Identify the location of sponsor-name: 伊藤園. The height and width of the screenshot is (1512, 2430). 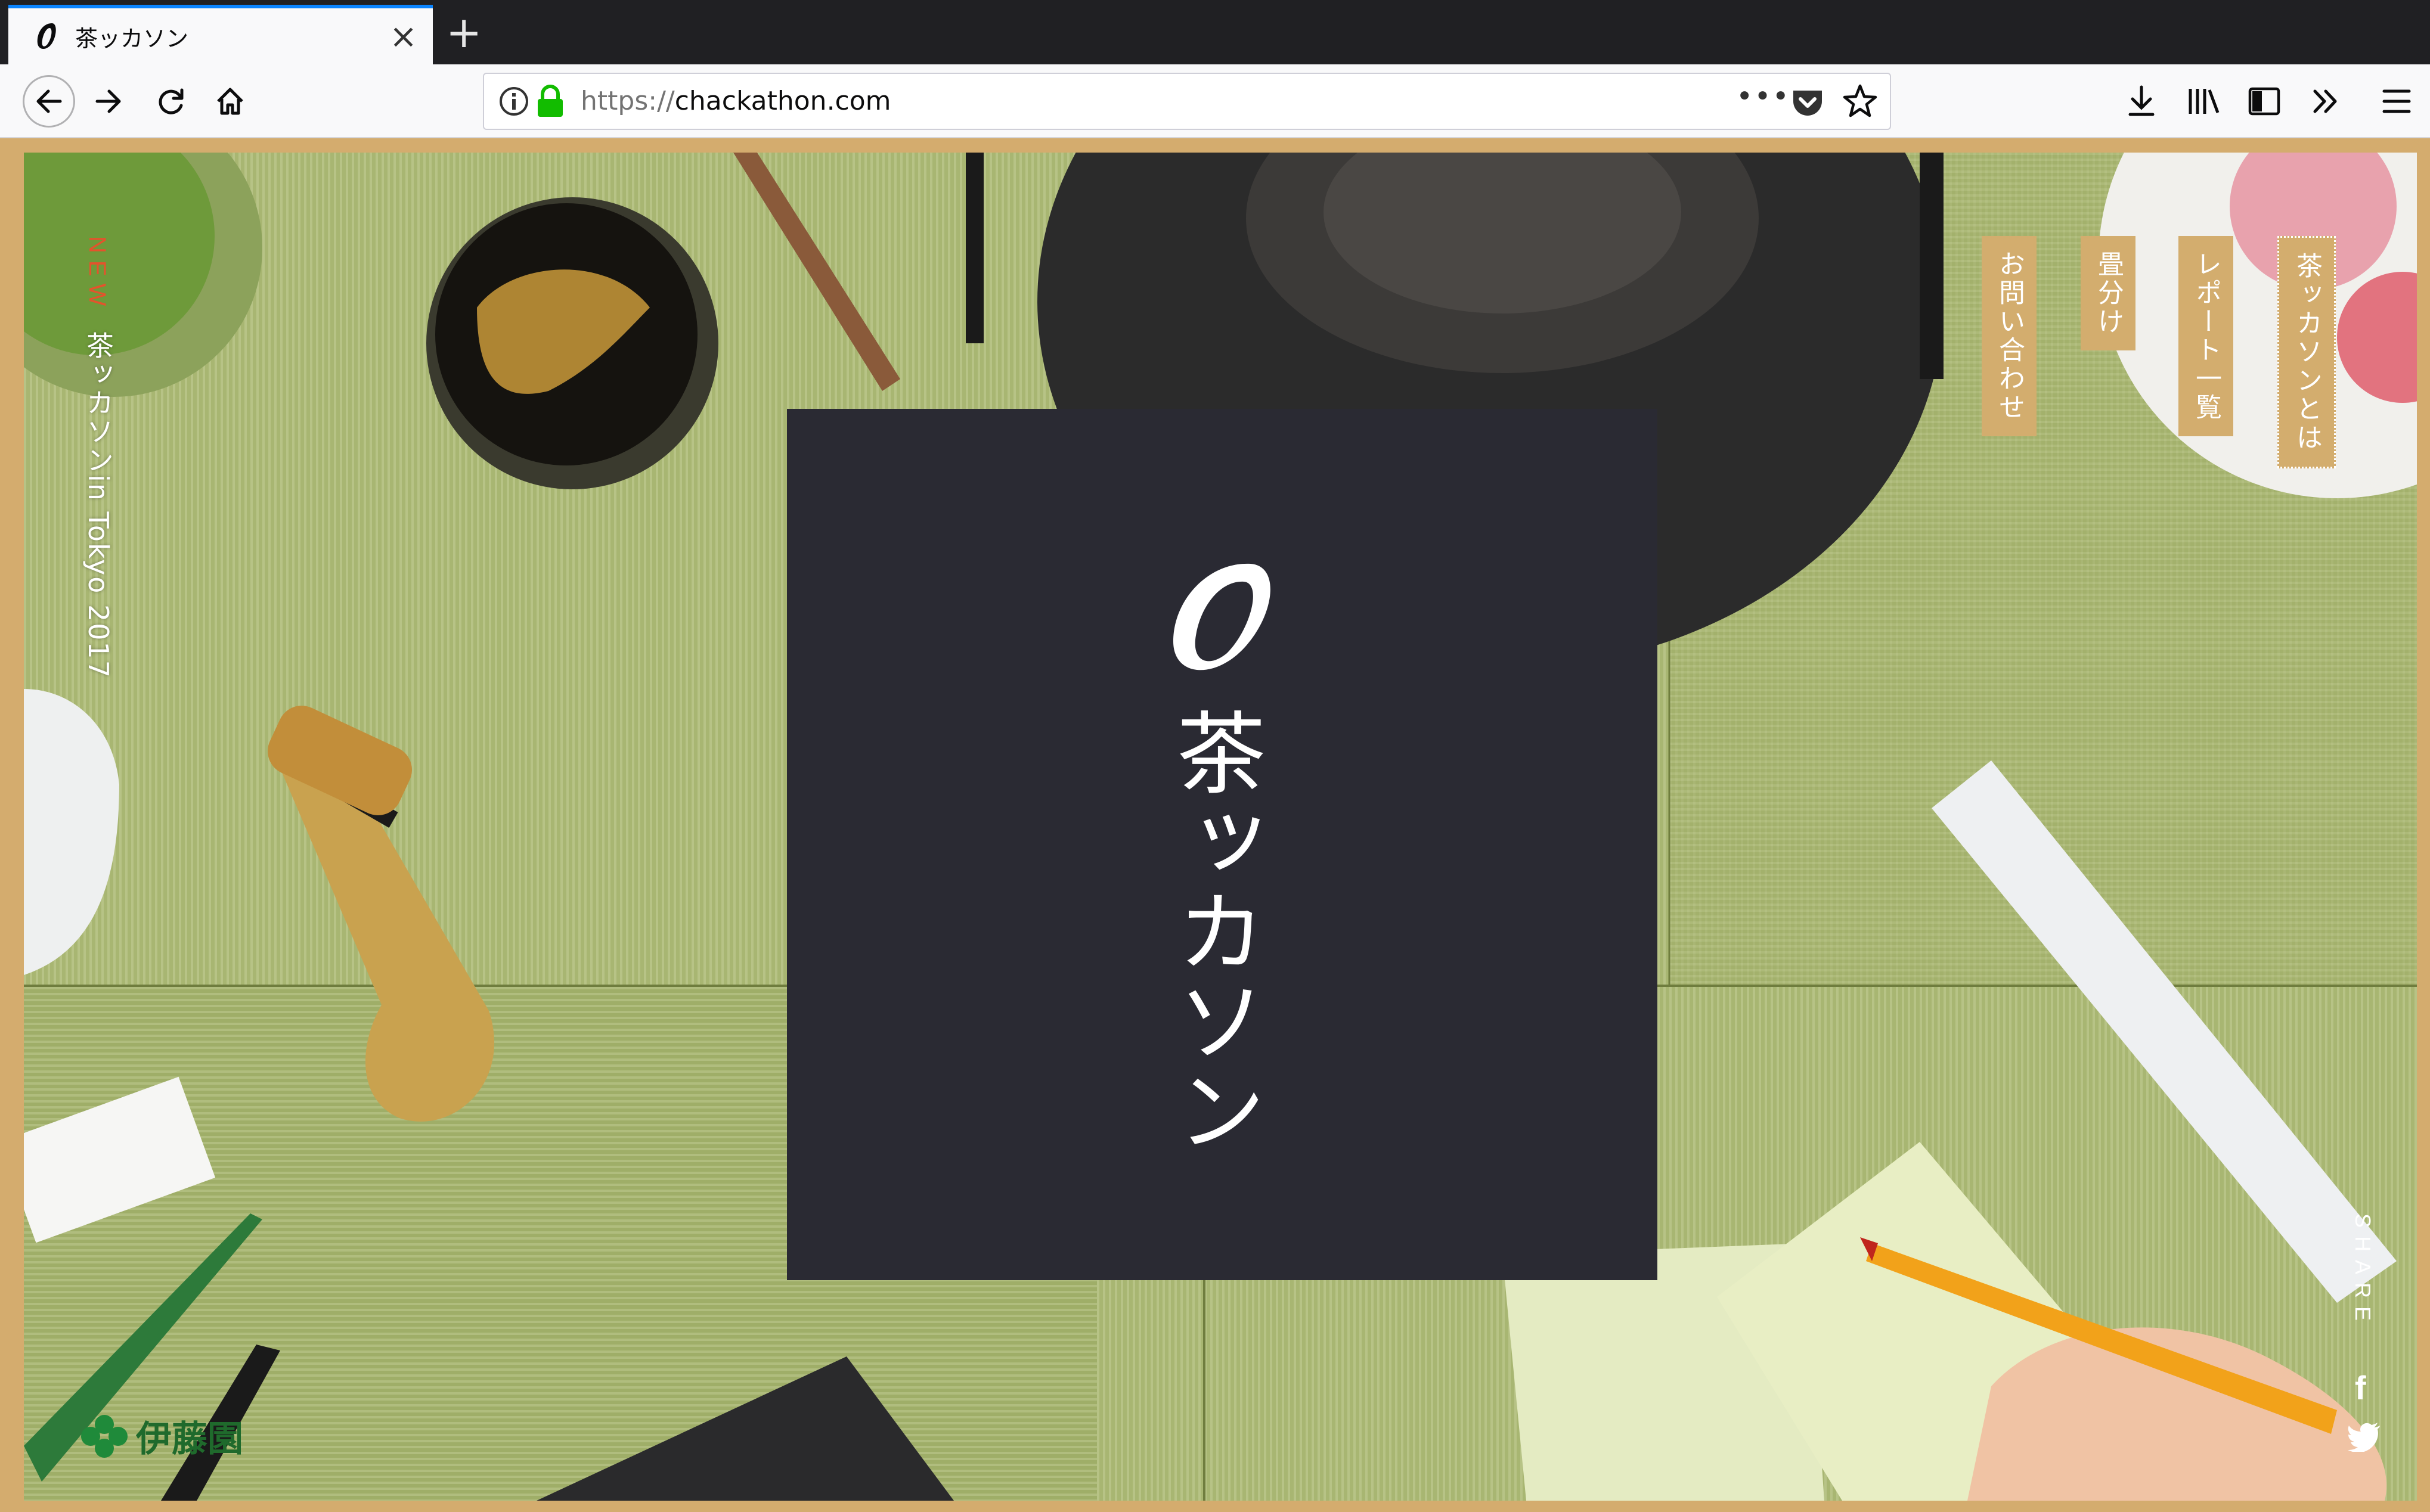
(189, 1439).